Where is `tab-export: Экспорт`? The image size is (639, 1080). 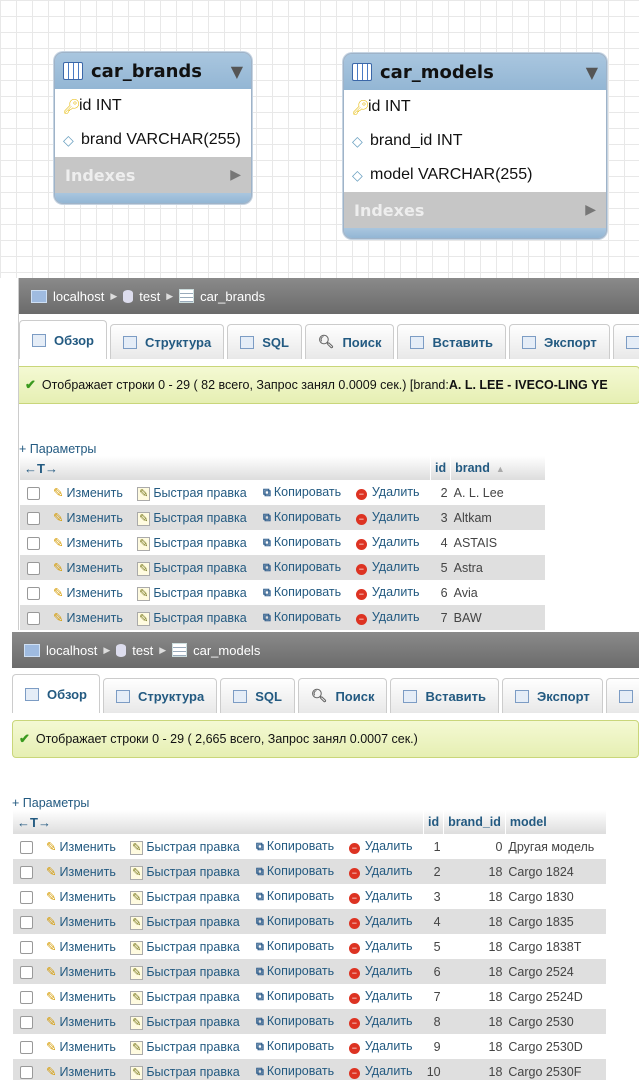 tab-export: Экспорт is located at coordinates (559, 341).